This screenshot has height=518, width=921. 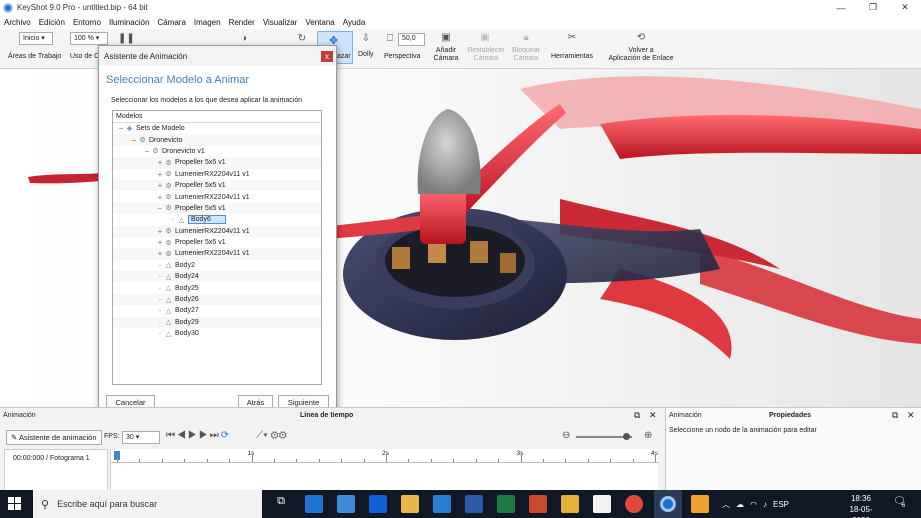 I want to click on fps-select: 30 ▾, so click(x=141, y=437).